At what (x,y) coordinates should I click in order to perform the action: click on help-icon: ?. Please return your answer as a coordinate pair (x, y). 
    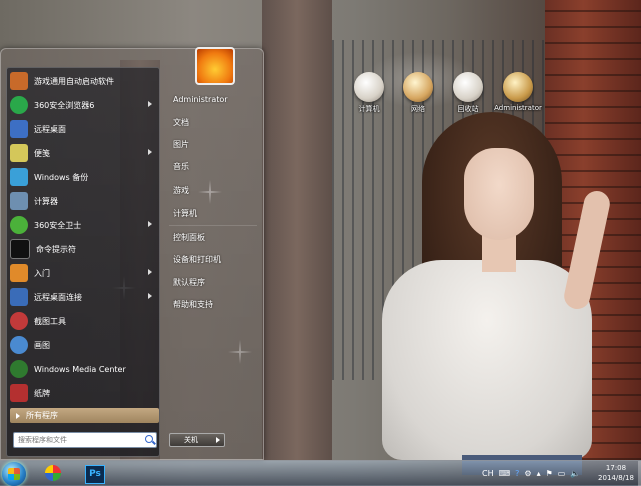
    Looking at the image, I should click on (517, 473).